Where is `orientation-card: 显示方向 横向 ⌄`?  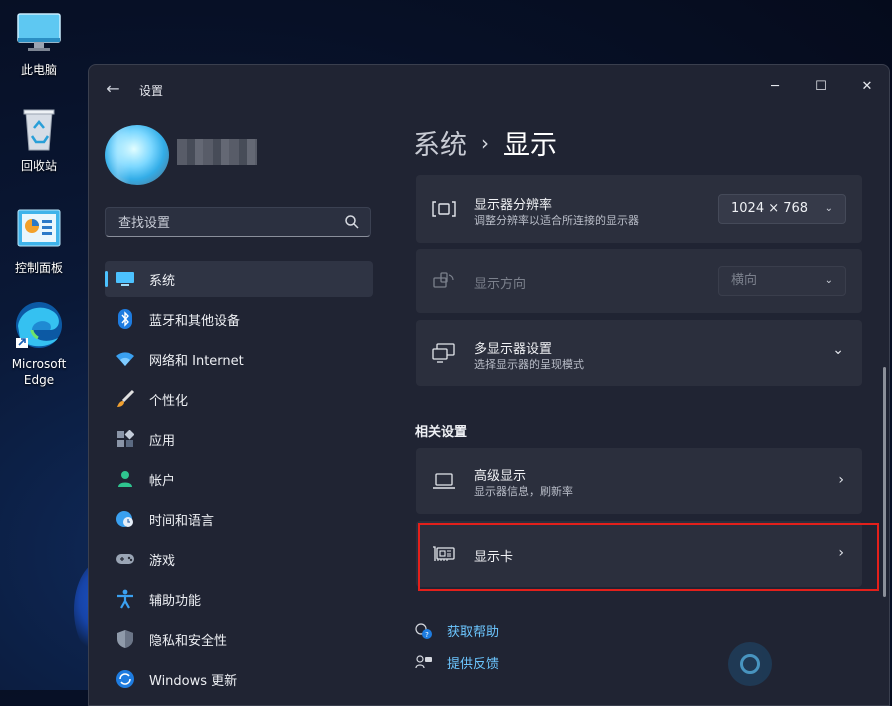
orientation-card: 显示方向 横向 ⌄ is located at coordinates (639, 281).